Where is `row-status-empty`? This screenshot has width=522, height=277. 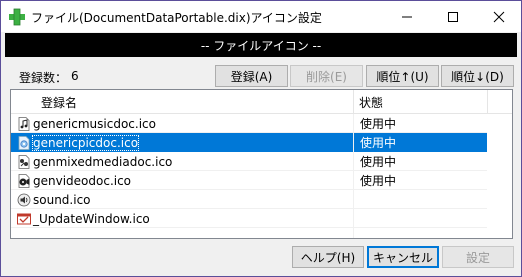
row-status-empty is located at coordinates (420, 233).